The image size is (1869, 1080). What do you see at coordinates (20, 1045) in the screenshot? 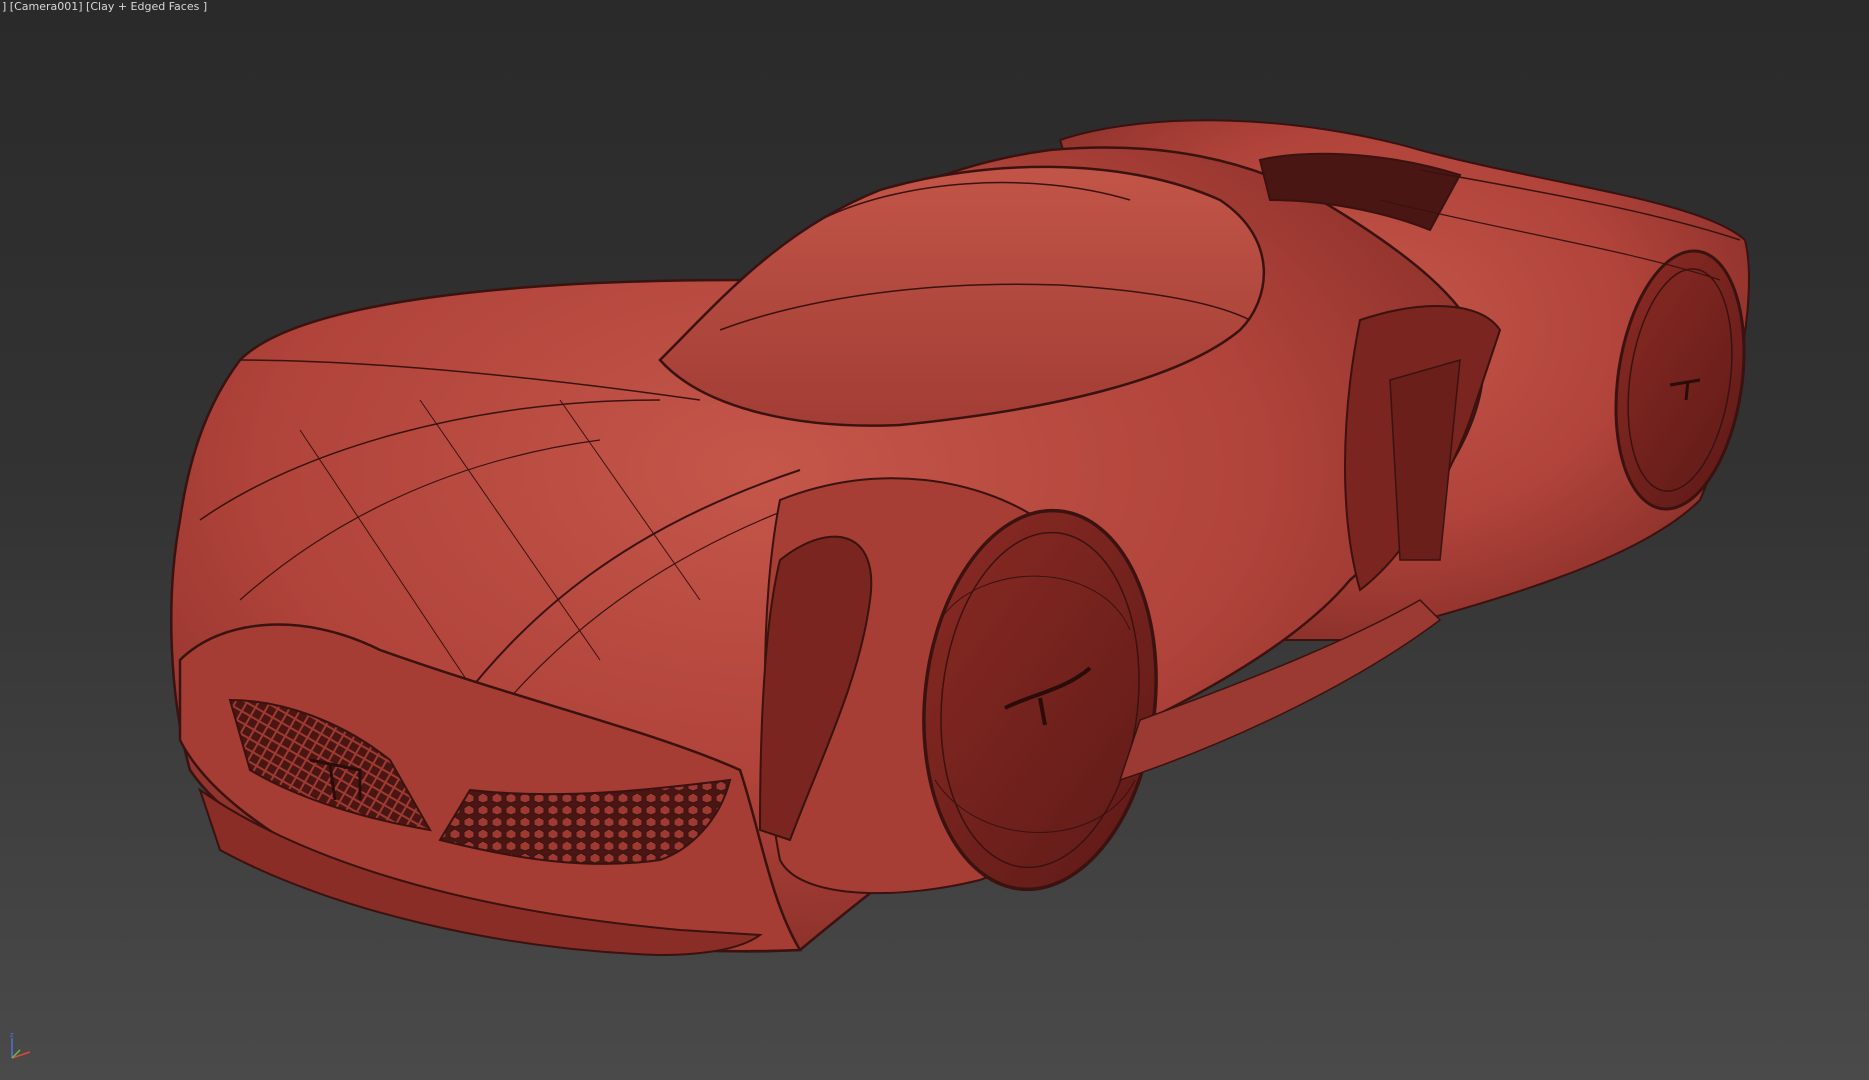
I see `axis-gizmo: z` at bounding box center [20, 1045].